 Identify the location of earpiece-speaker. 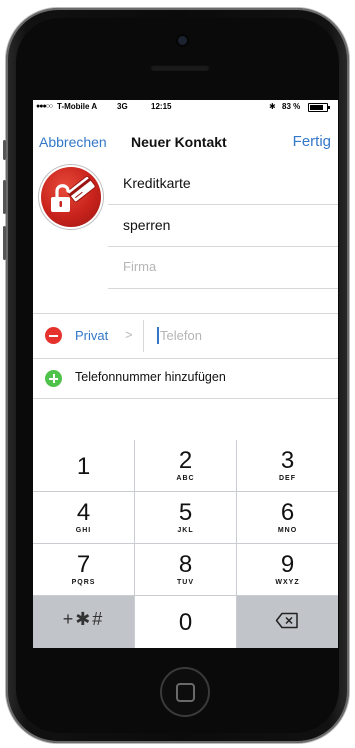
(180, 67).